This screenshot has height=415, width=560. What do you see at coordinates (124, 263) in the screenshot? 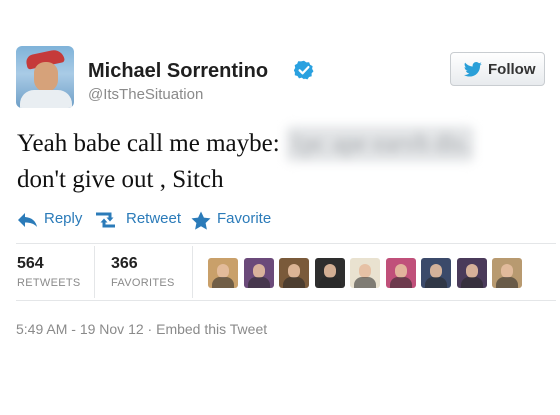
I see `favorite-count-number: 366` at bounding box center [124, 263].